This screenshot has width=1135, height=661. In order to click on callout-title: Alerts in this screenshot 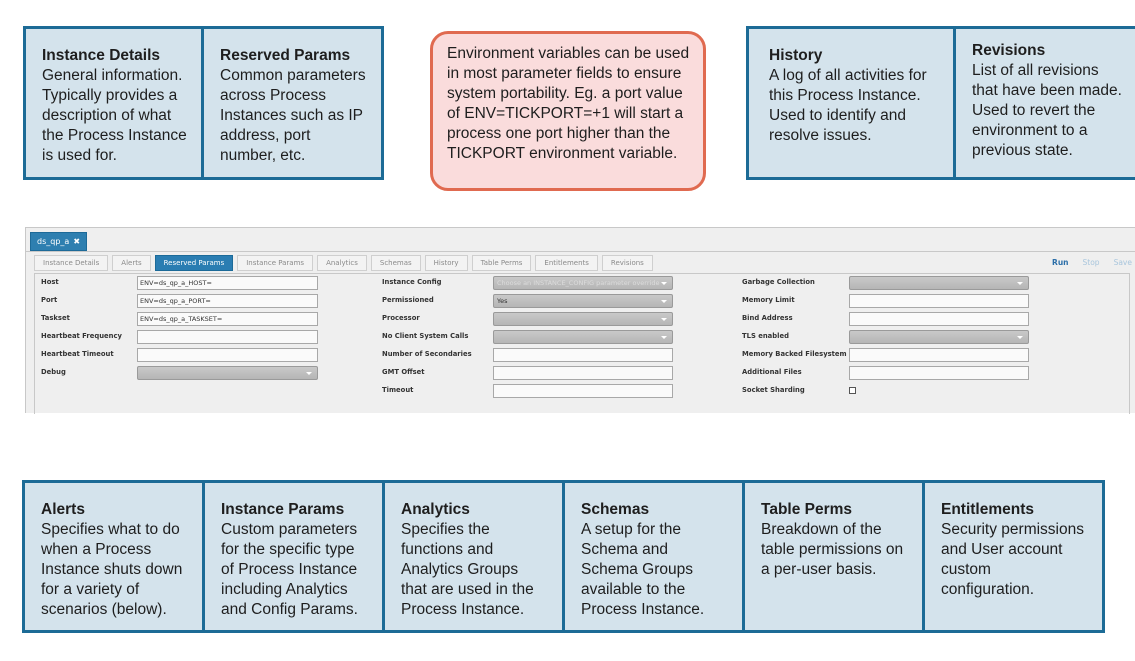, I will do `click(63, 509)`.